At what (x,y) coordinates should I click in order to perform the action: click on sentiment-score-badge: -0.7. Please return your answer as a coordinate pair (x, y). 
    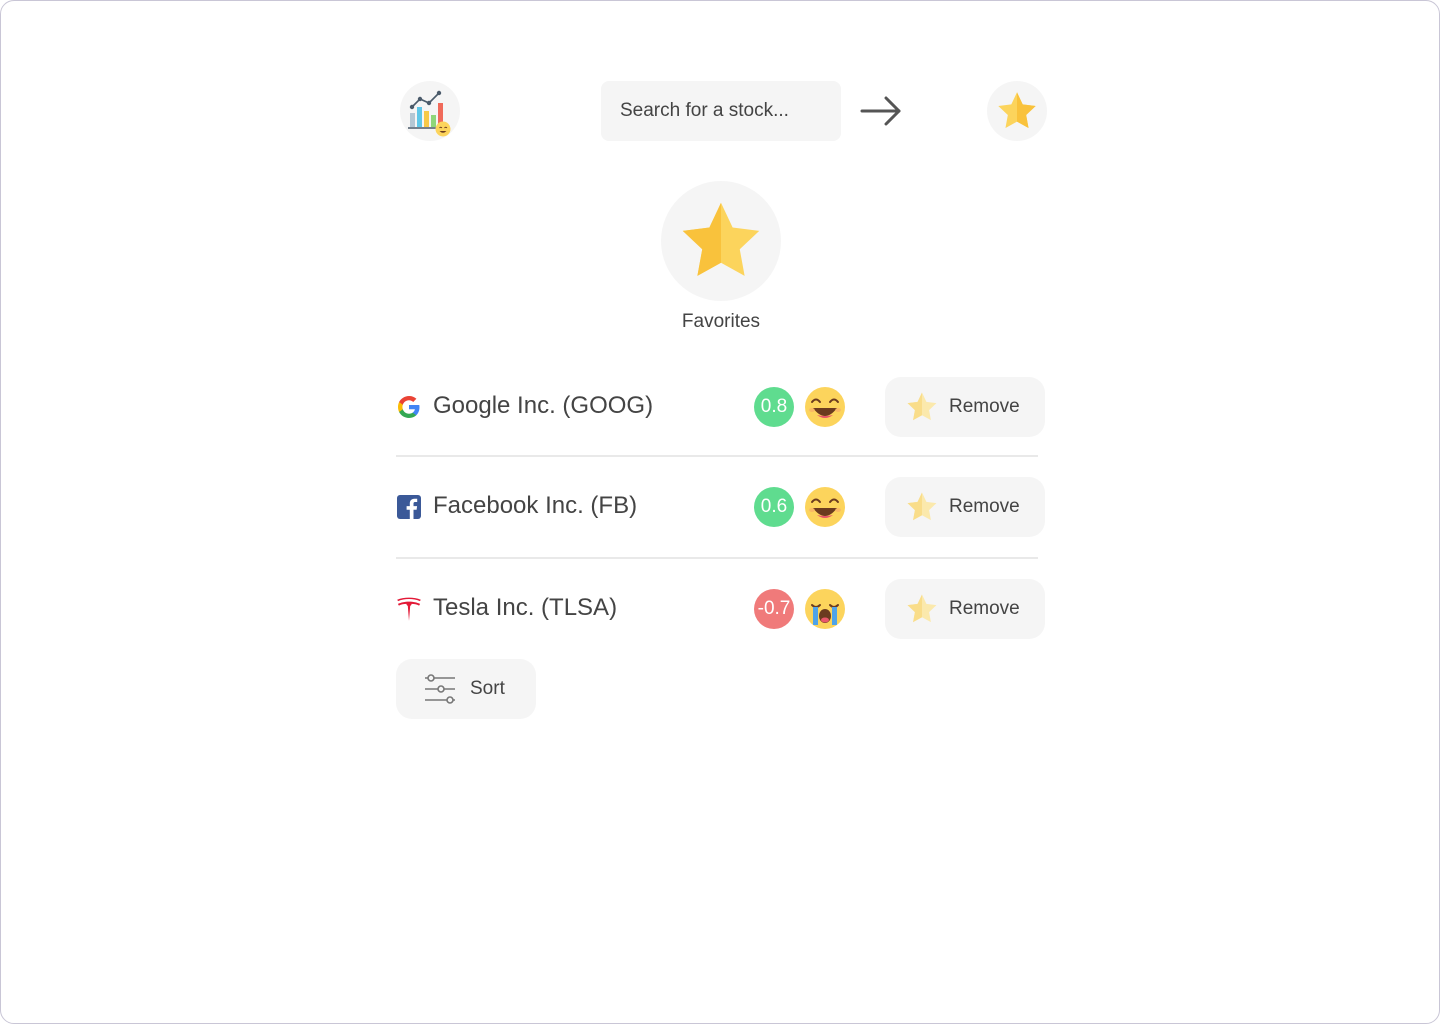
    Looking at the image, I should click on (774, 609).